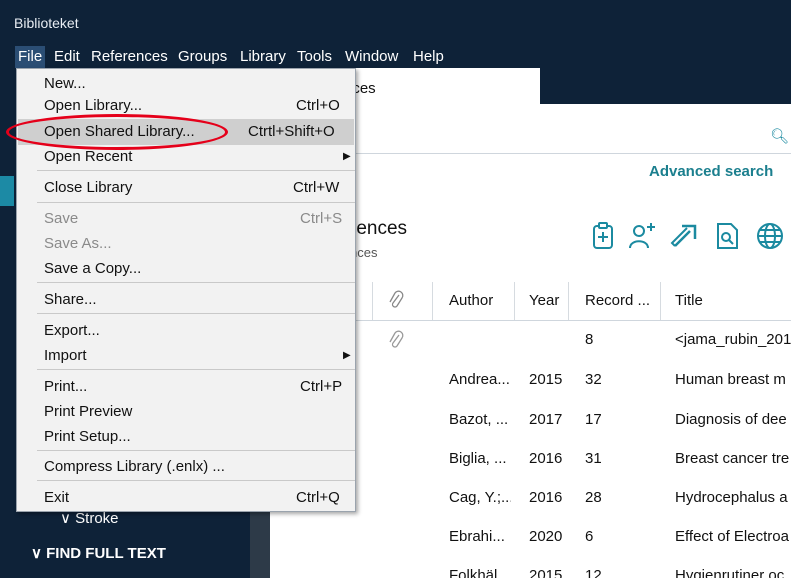 Image resolution: width=791 pixels, height=578 pixels. I want to click on shortcut-open-shared-library: Ctrtl+Shift+O, so click(291, 131).